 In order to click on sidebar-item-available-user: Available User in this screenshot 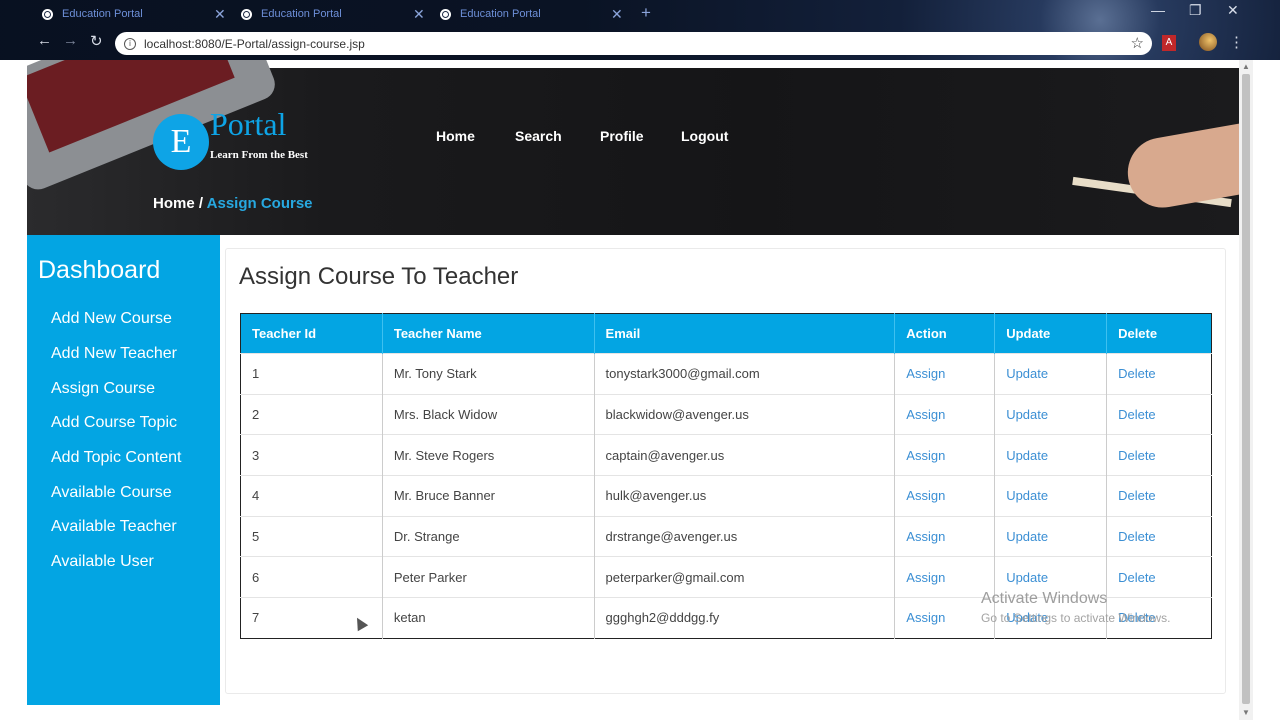, I will do `click(102, 562)`.